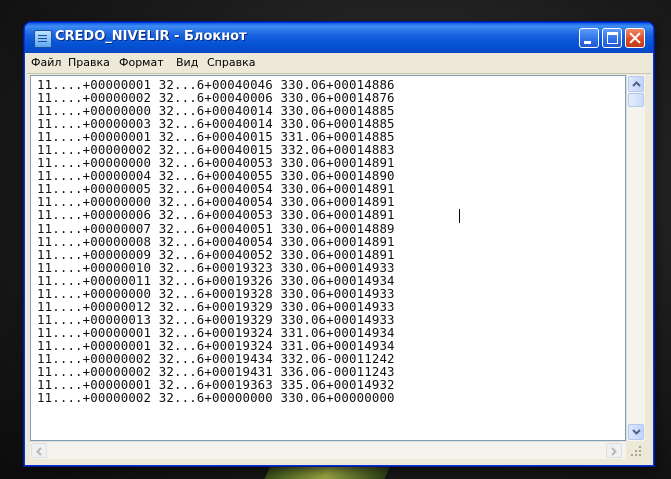 This screenshot has width=671, height=479. I want to click on minimize-button, so click(589, 38).